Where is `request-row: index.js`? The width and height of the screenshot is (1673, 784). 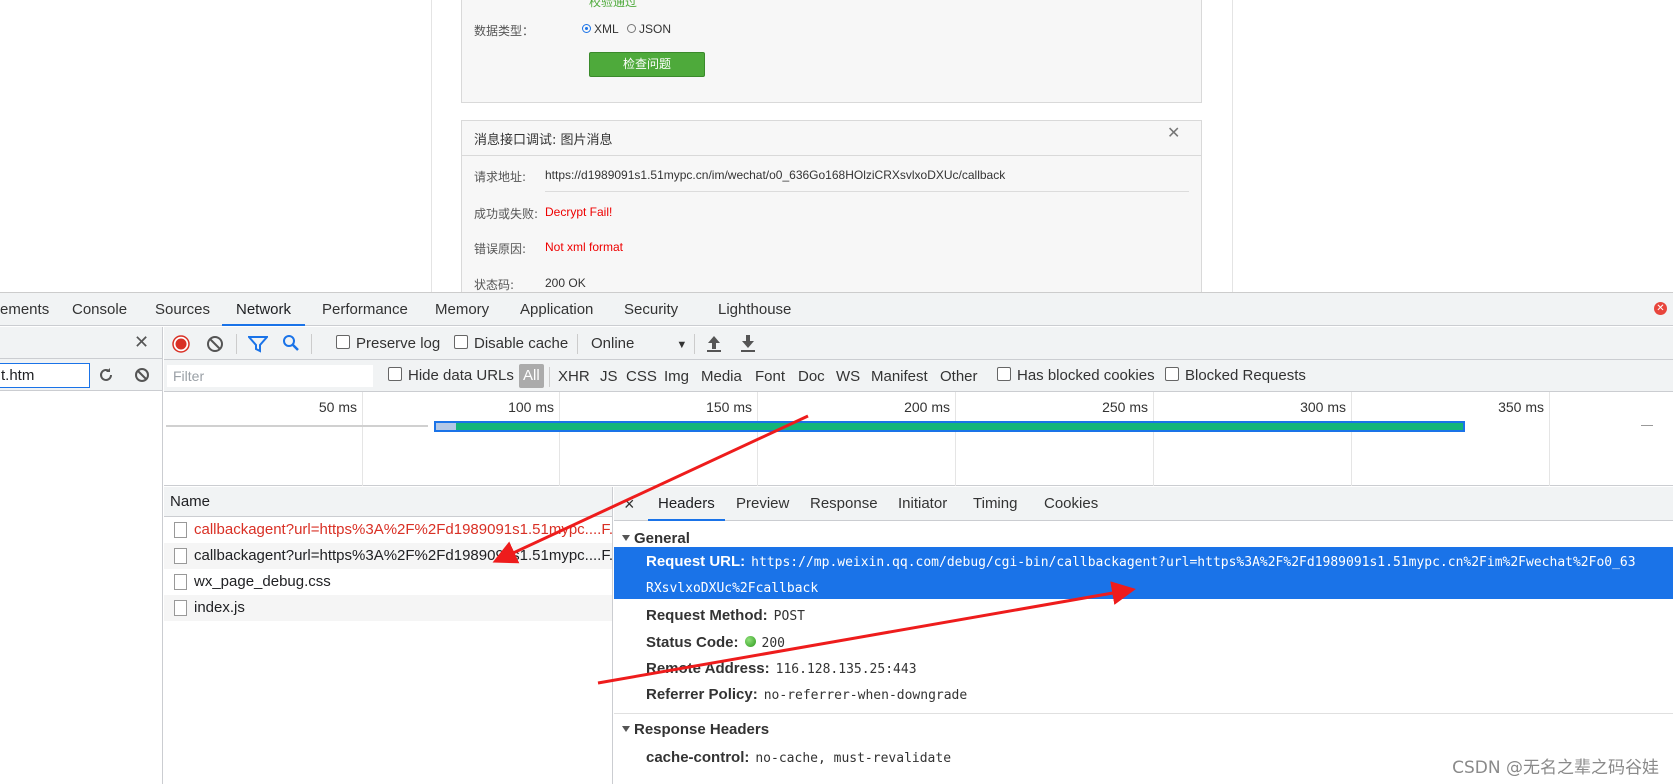 request-row: index.js is located at coordinates (388, 608).